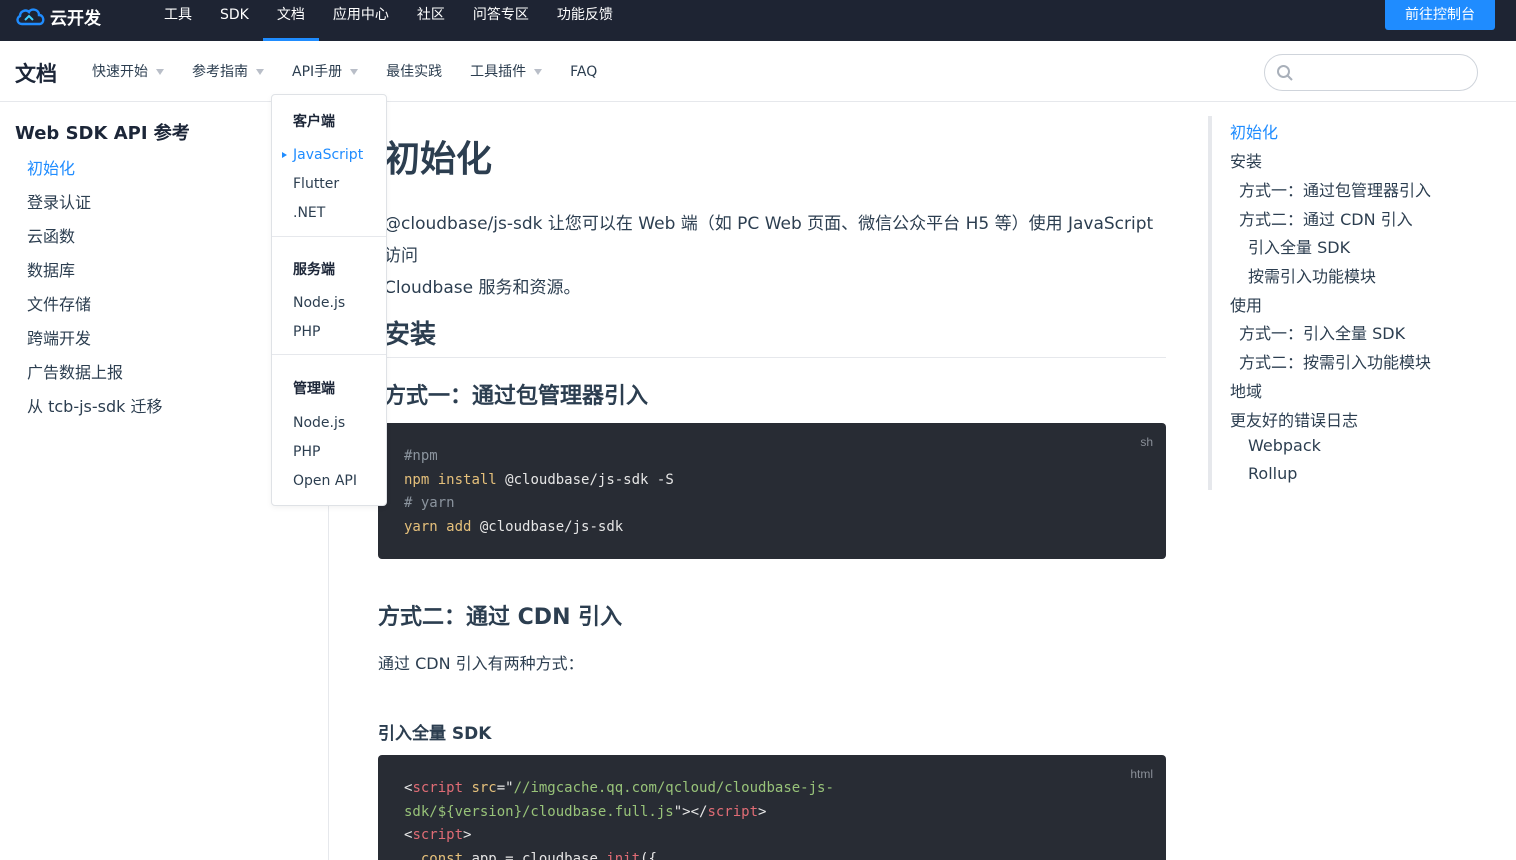  What do you see at coordinates (314, 270) in the screenshot?
I see `dropdown-heading-server: 服务端` at bounding box center [314, 270].